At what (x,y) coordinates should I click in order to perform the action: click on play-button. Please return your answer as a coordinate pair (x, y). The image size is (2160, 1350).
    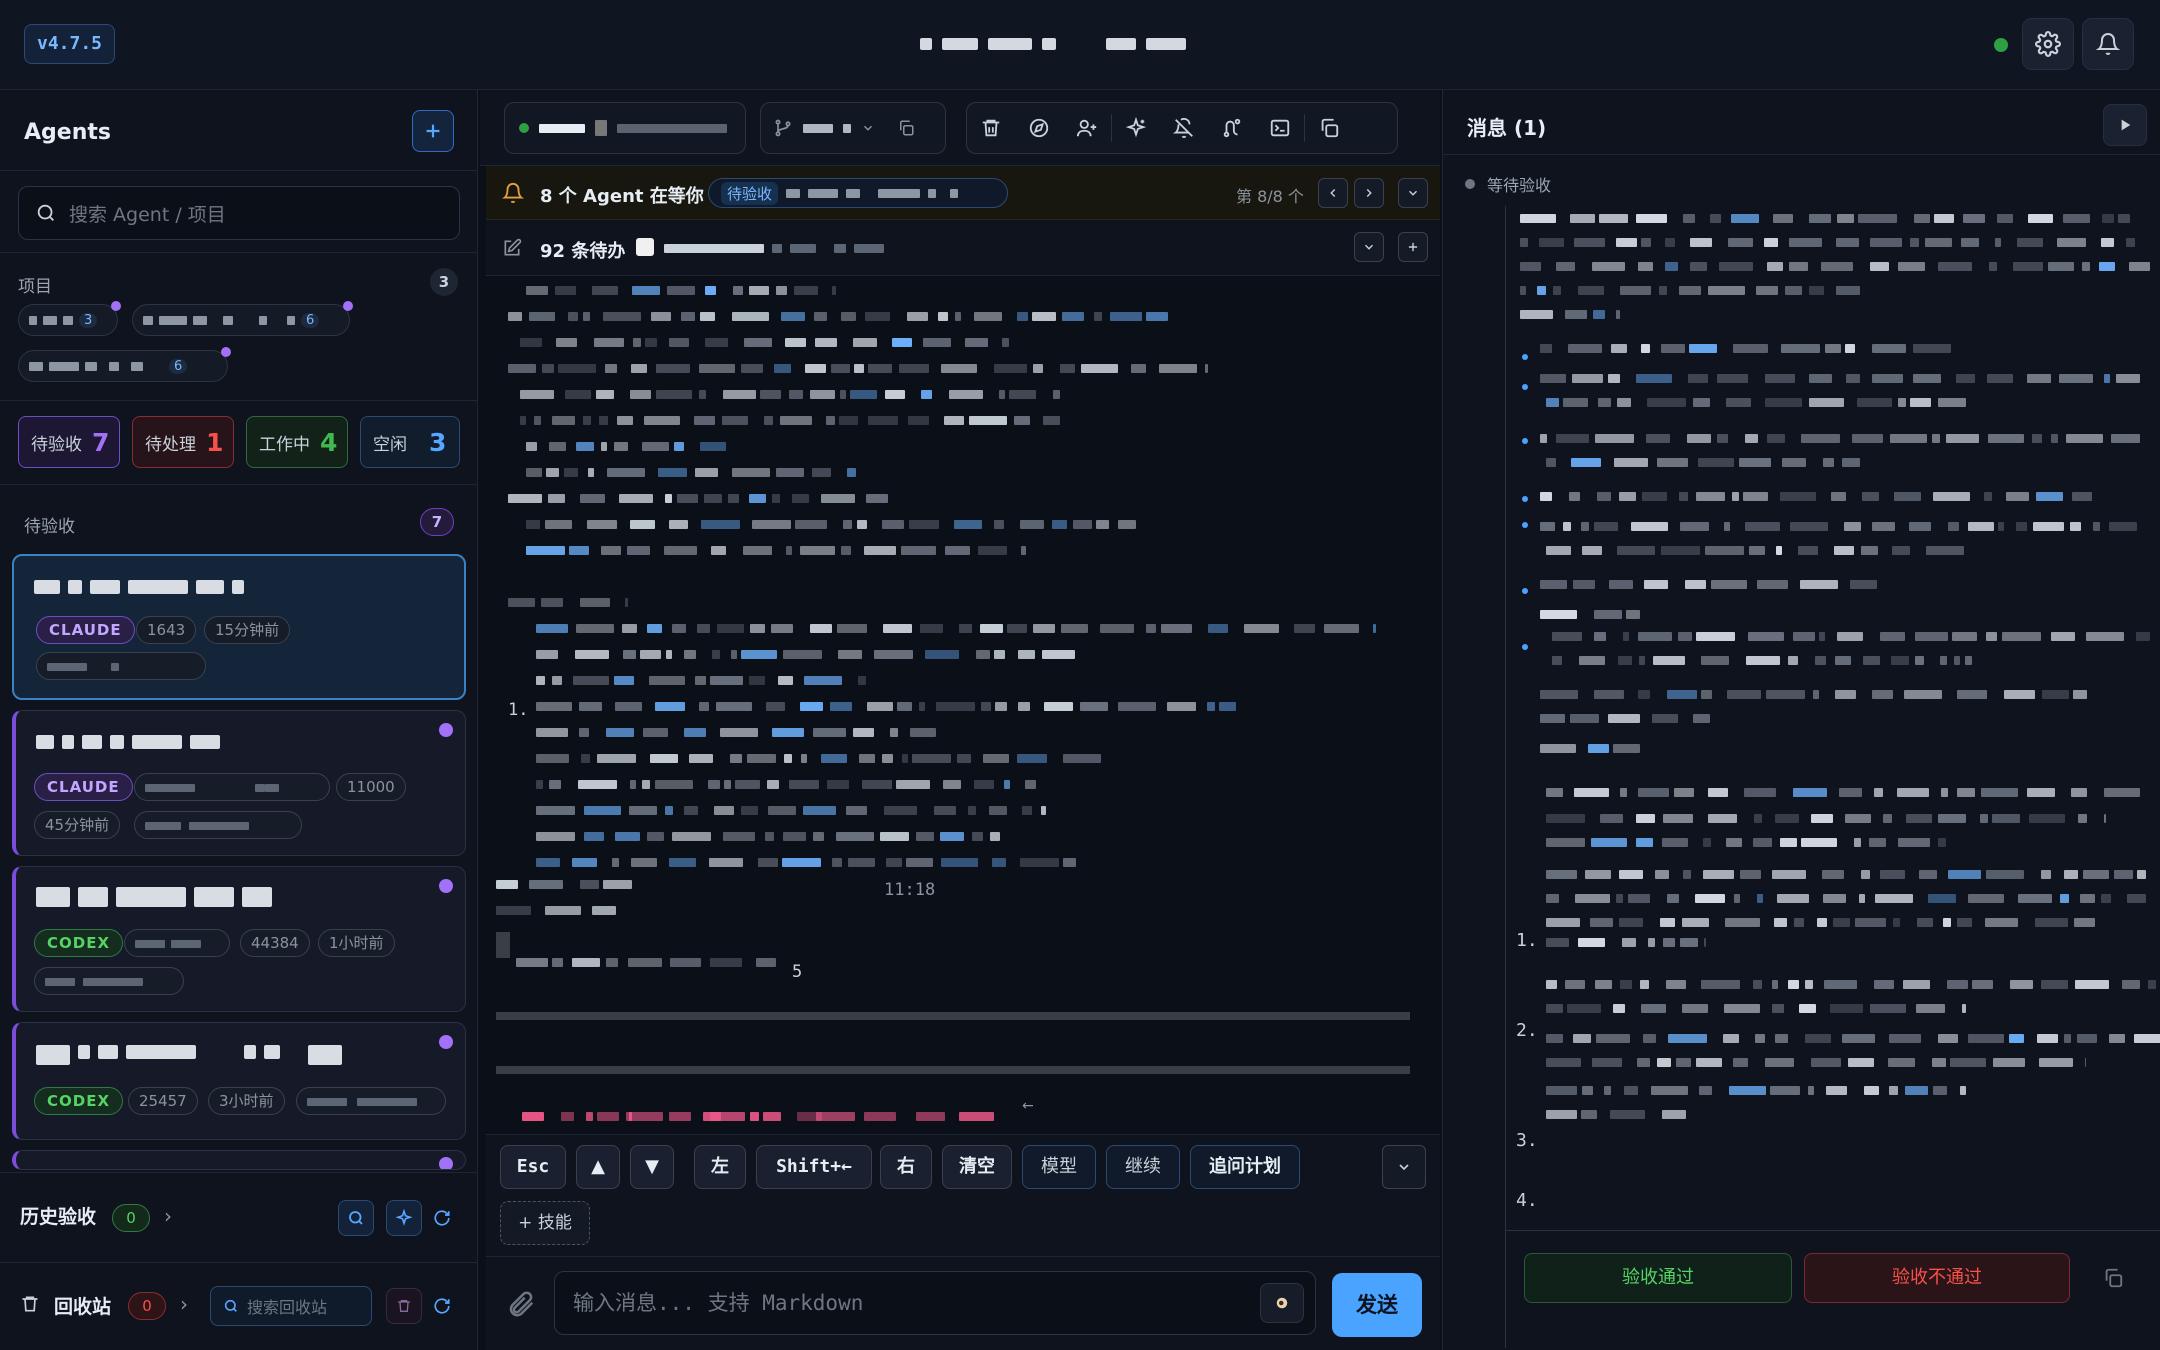
    Looking at the image, I should click on (2125, 125).